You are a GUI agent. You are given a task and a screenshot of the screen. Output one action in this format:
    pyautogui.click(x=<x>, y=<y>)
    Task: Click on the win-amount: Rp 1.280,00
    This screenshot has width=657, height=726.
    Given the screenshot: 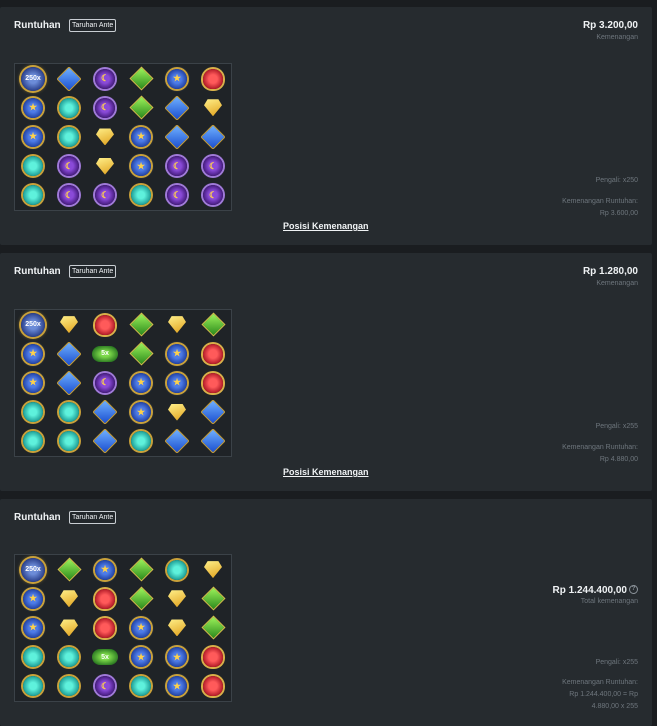 What is the action you would take?
    pyautogui.click(x=610, y=271)
    